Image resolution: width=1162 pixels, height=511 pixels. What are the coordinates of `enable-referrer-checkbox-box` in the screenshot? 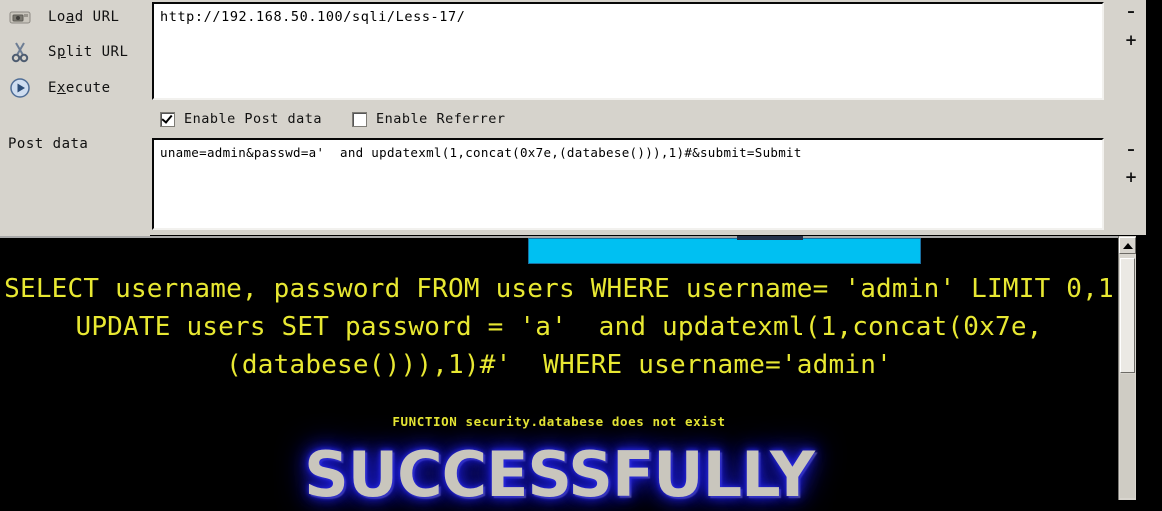 It's located at (360, 119).